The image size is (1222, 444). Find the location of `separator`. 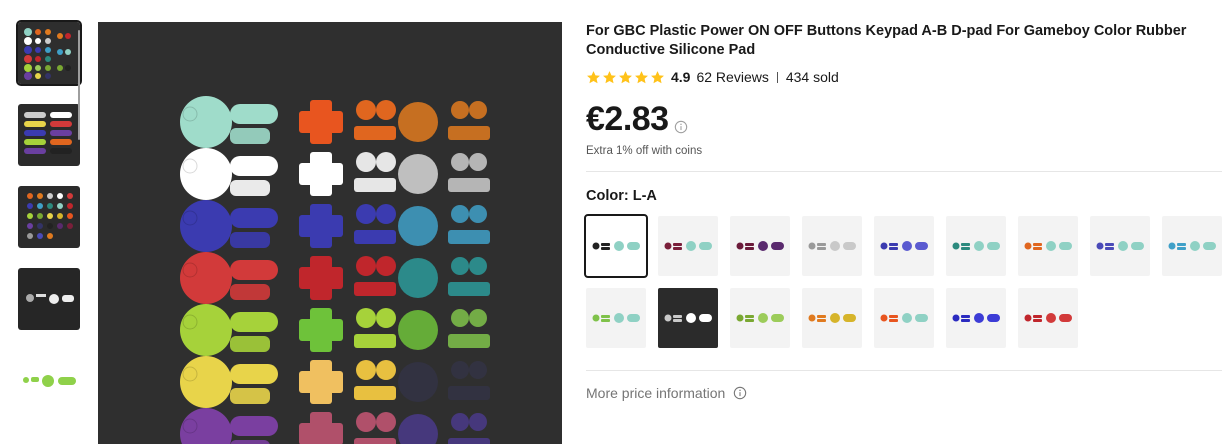

separator is located at coordinates (777, 77).